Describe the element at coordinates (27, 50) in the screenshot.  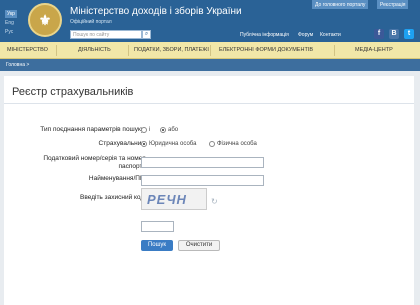
I see `nav-item-ministry: МІНІСТЕРСТВО` at that location.